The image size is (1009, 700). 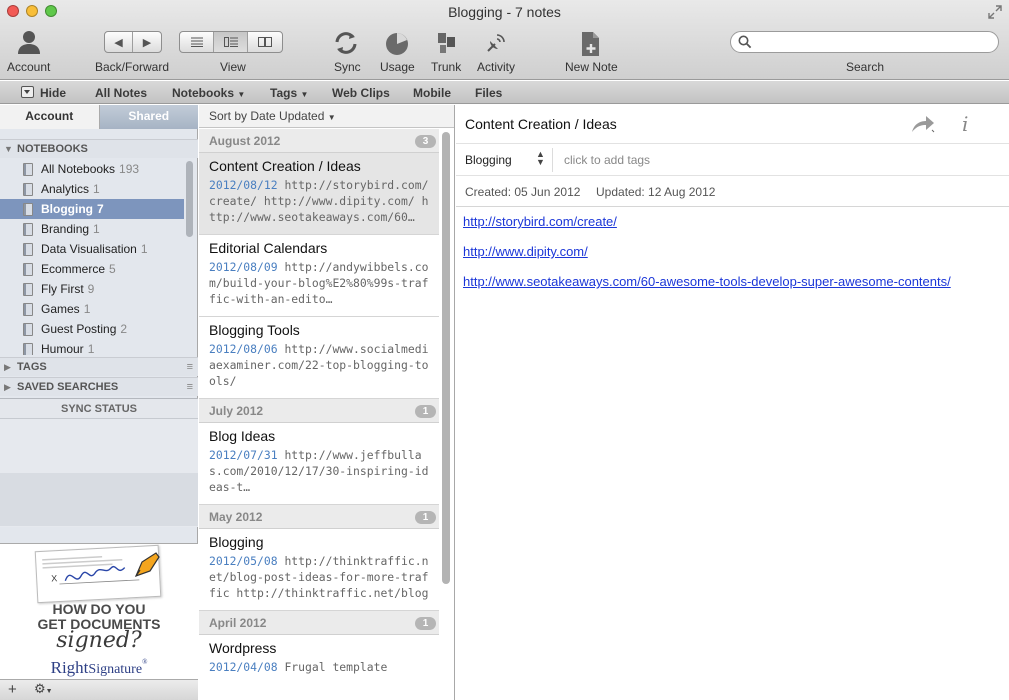 I want to click on notebook-name: Data Visualisation, so click(x=89, y=249).